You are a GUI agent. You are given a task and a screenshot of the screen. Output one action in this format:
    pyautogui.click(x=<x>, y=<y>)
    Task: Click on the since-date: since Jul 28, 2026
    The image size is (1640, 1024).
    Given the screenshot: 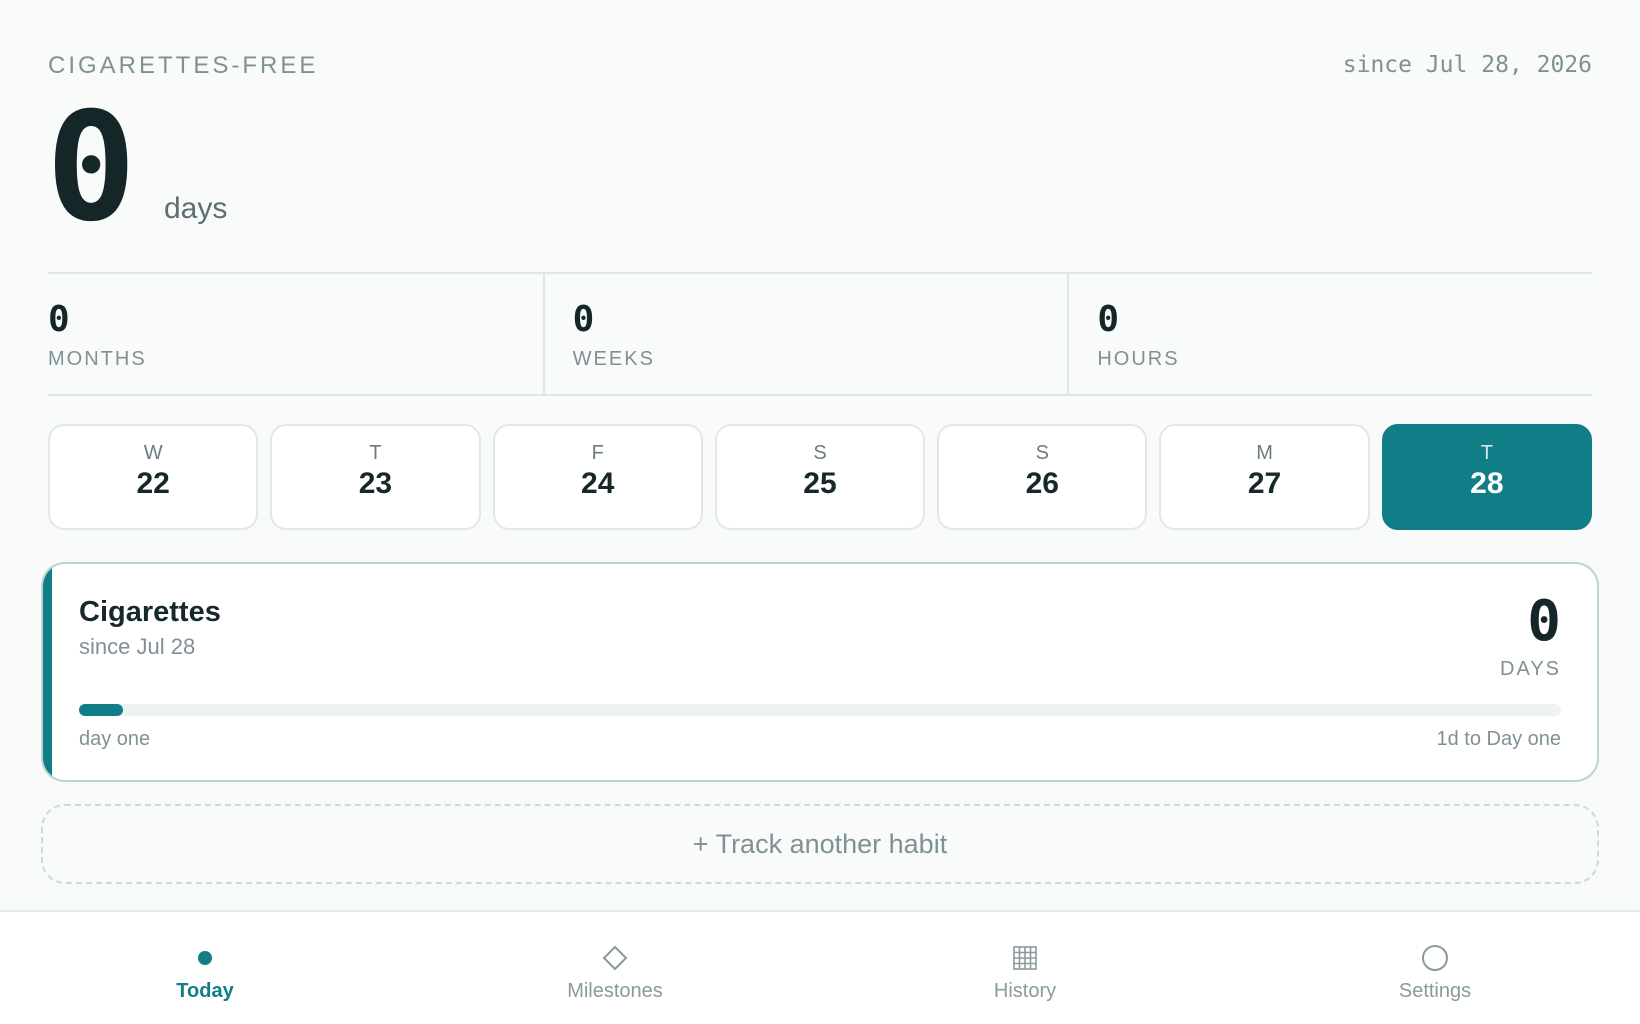 What is the action you would take?
    pyautogui.click(x=1467, y=65)
    